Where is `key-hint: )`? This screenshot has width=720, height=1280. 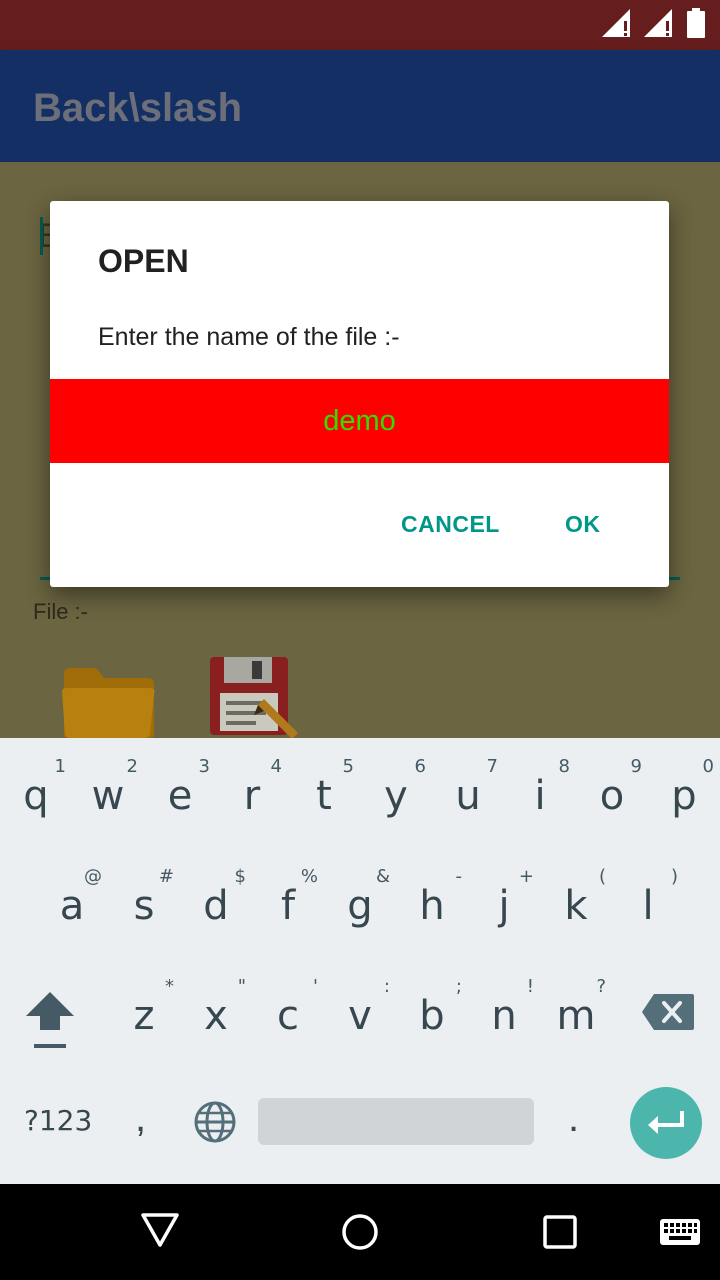 key-hint: ) is located at coordinates (674, 876).